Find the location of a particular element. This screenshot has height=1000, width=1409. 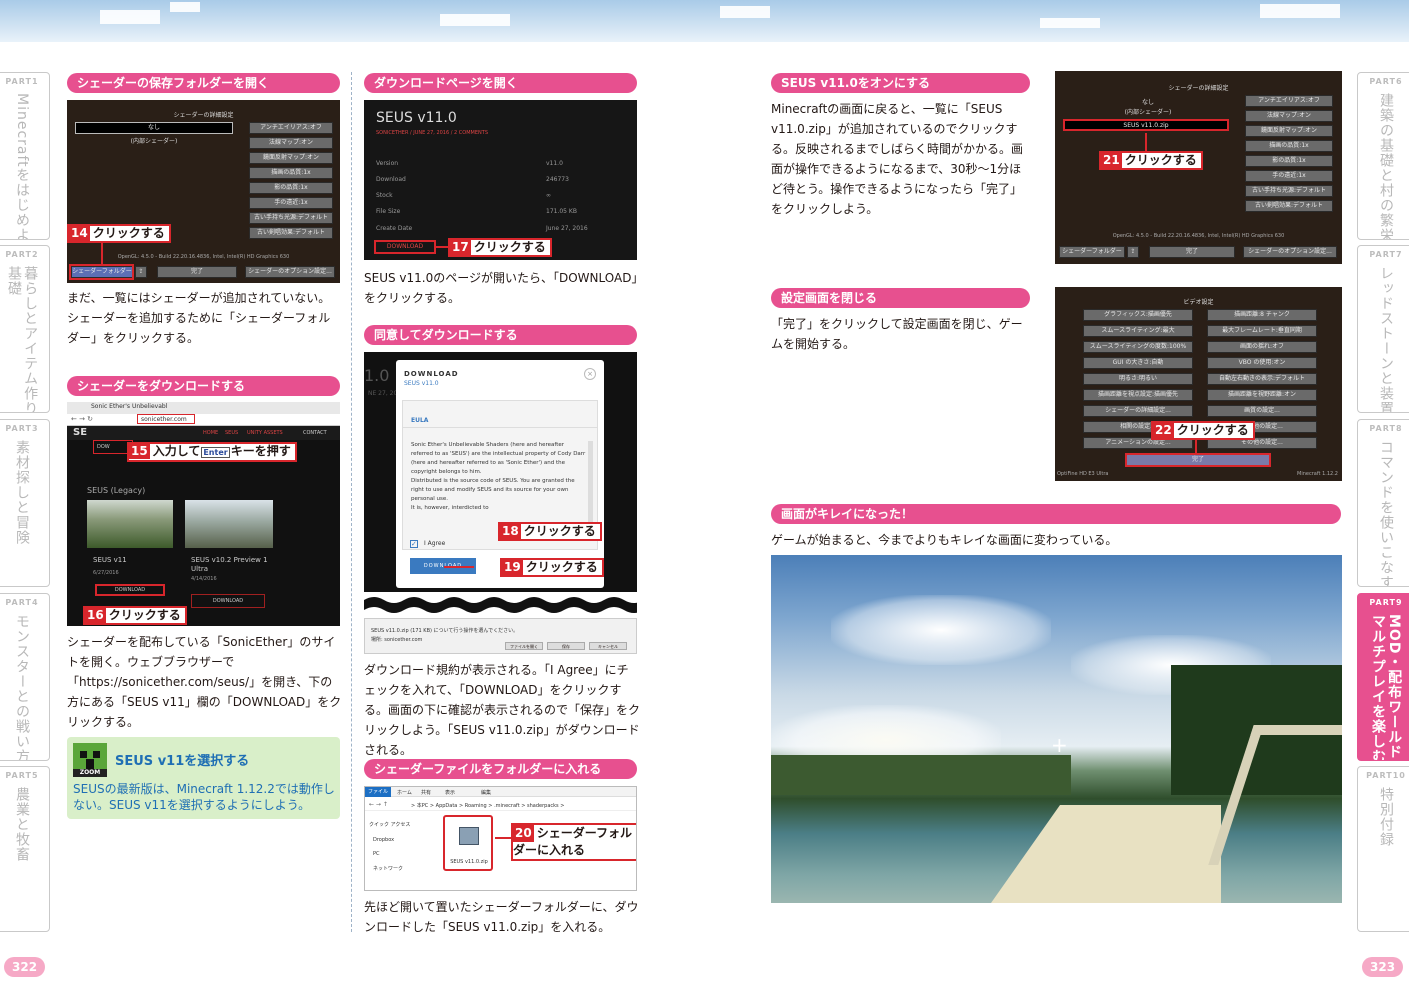

open-file-button: ファイルを開く is located at coordinates (524, 646).